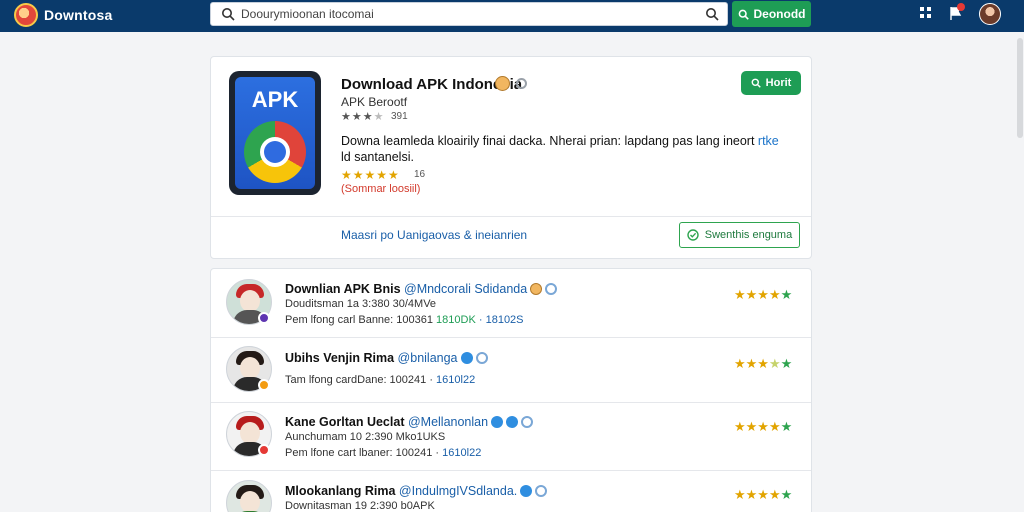 The width and height of the screenshot is (1024, 512). What do you see at coordinates (428, 358) in the screenshot?
I see `list-item-handle: @bnilanga` at bounding box center [428, 358].